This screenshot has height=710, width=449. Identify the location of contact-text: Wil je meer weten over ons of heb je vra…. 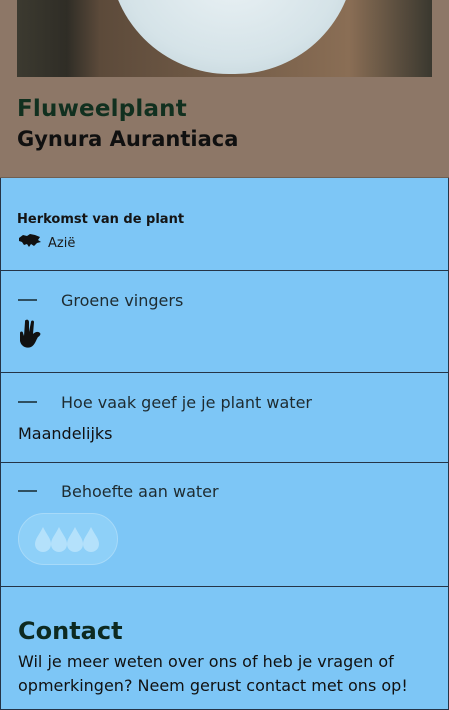
(213, 673).